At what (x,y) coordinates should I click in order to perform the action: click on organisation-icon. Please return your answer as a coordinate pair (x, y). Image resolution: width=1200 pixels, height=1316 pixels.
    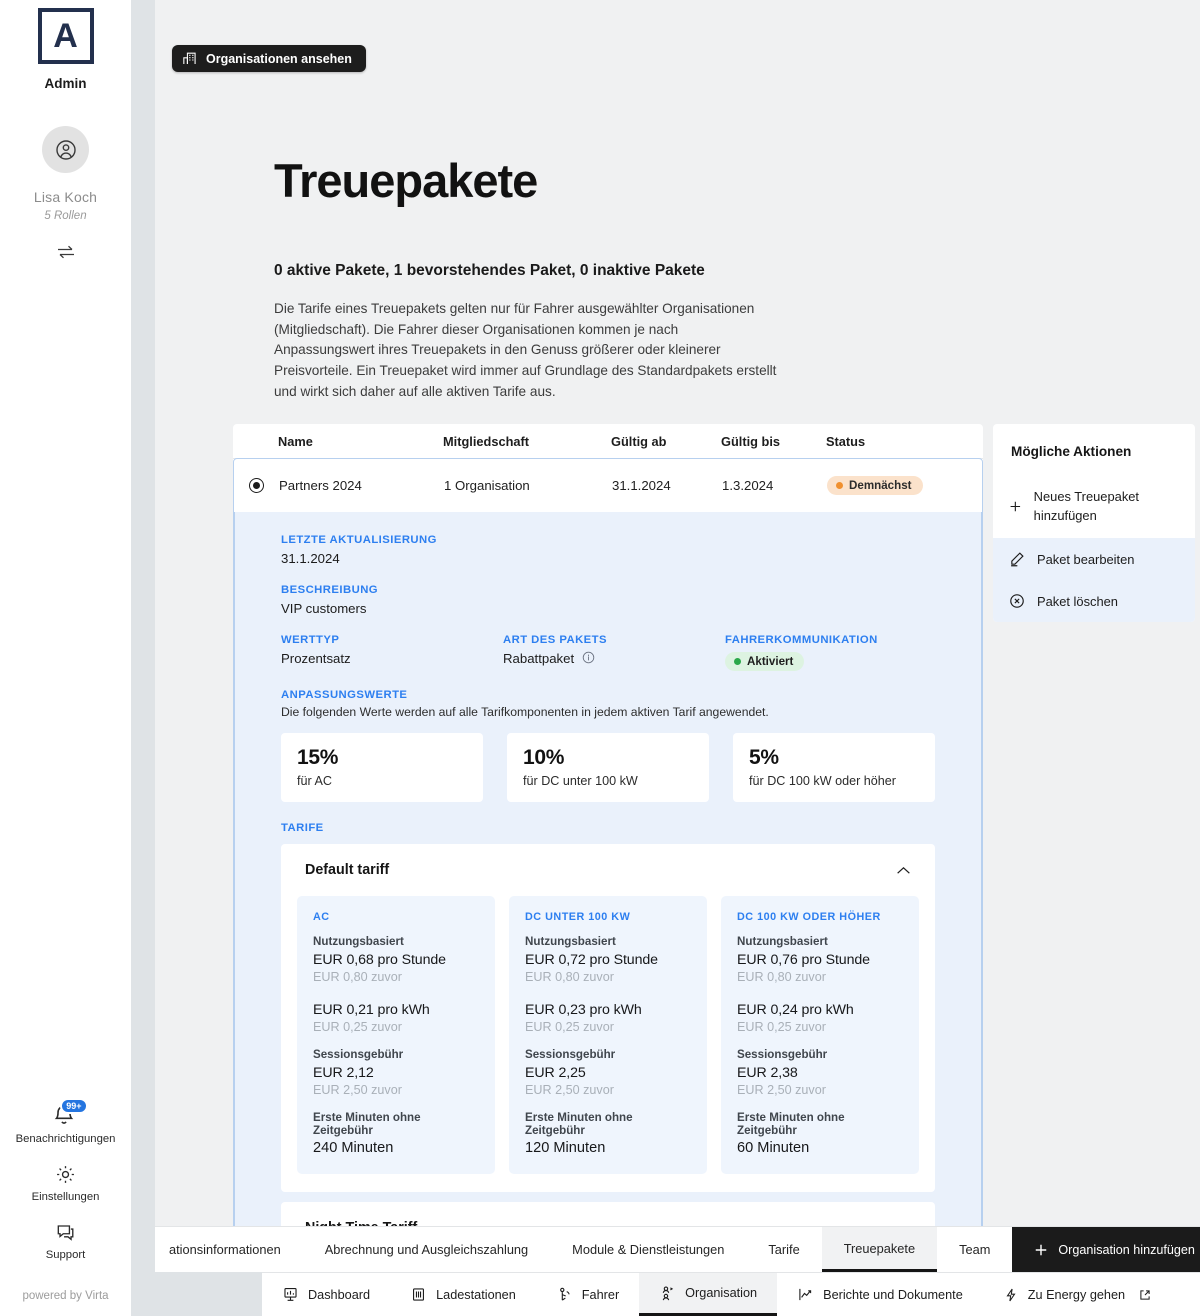
    Looking at the image, I should click on (668, 1292).